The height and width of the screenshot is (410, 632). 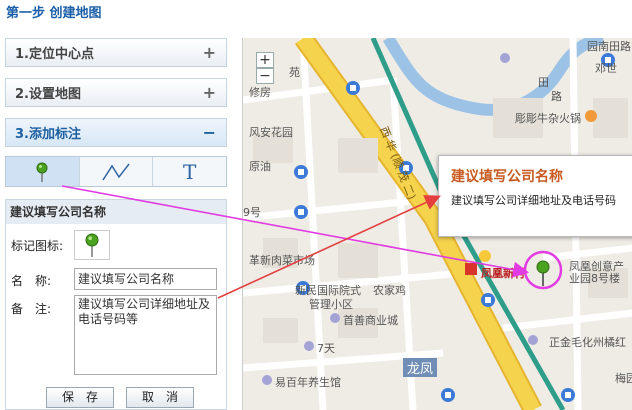 I want to click on map-label: 园南田路, so click(x=609, y=46).